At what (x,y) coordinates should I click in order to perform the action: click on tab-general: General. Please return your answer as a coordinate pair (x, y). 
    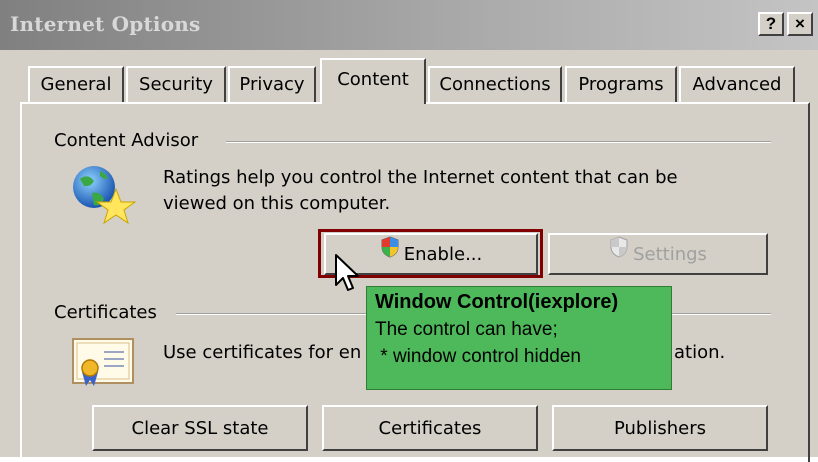
    Looking at the image, I should click on (76, 84).